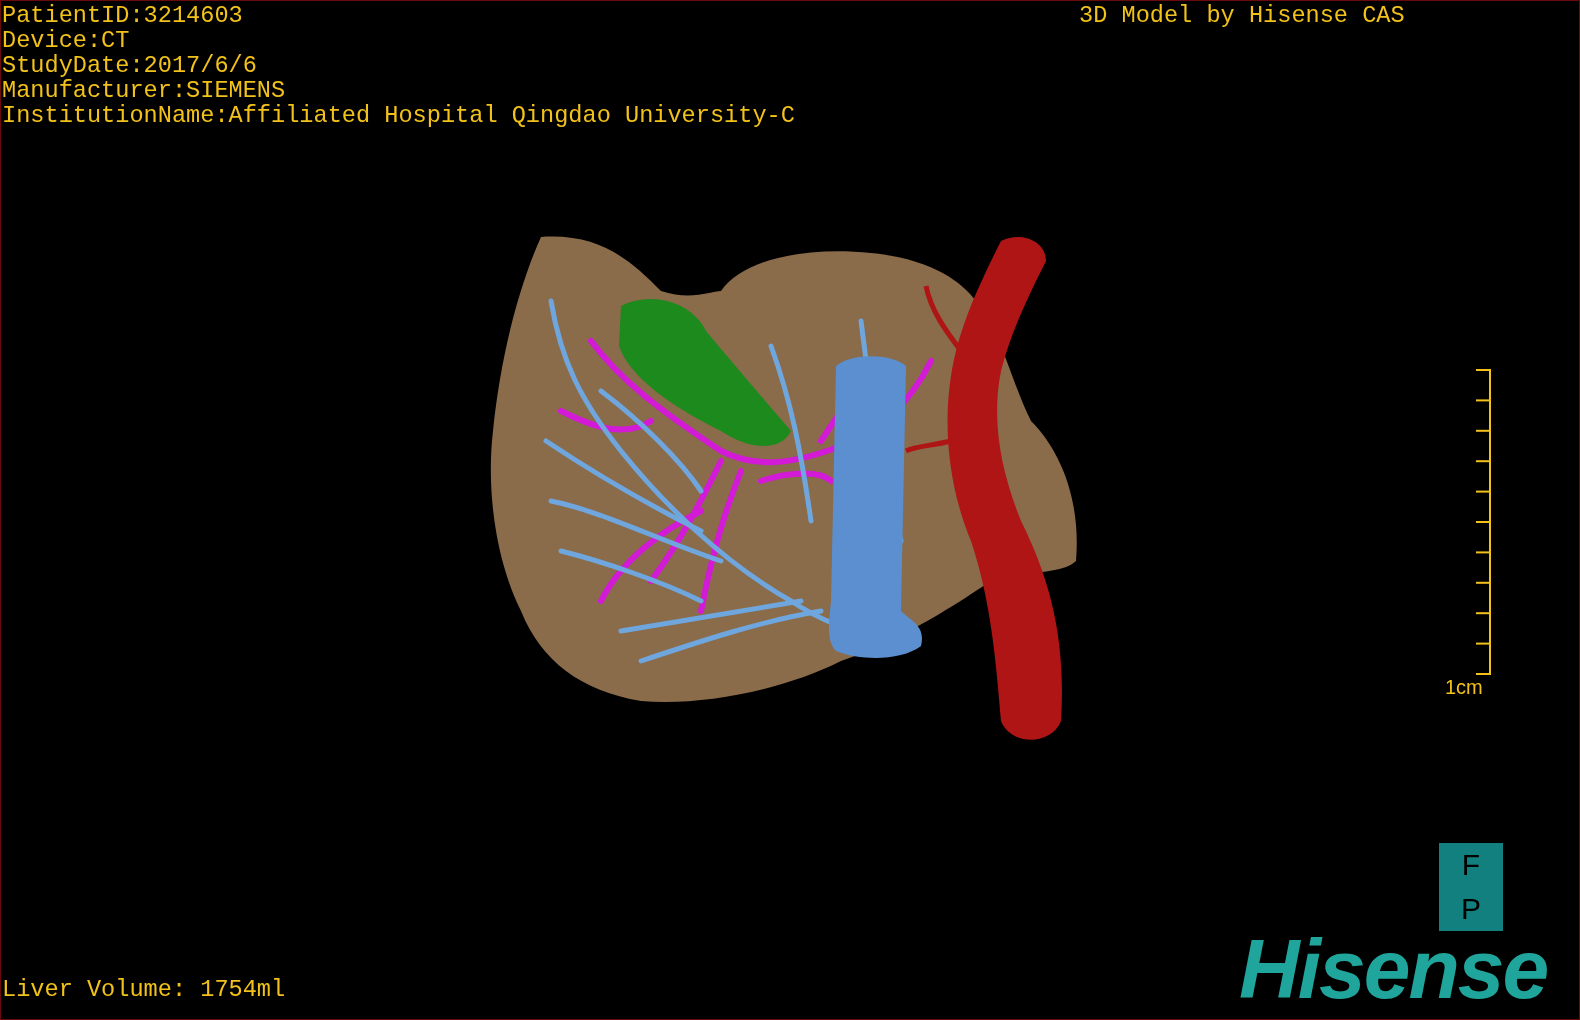 This screenshot has height=1020, width=1580. Describe the element at coordinates (130, 65) in the screenshot. I see `patient-info-text: StudyDate:2017/6/6` at that location.